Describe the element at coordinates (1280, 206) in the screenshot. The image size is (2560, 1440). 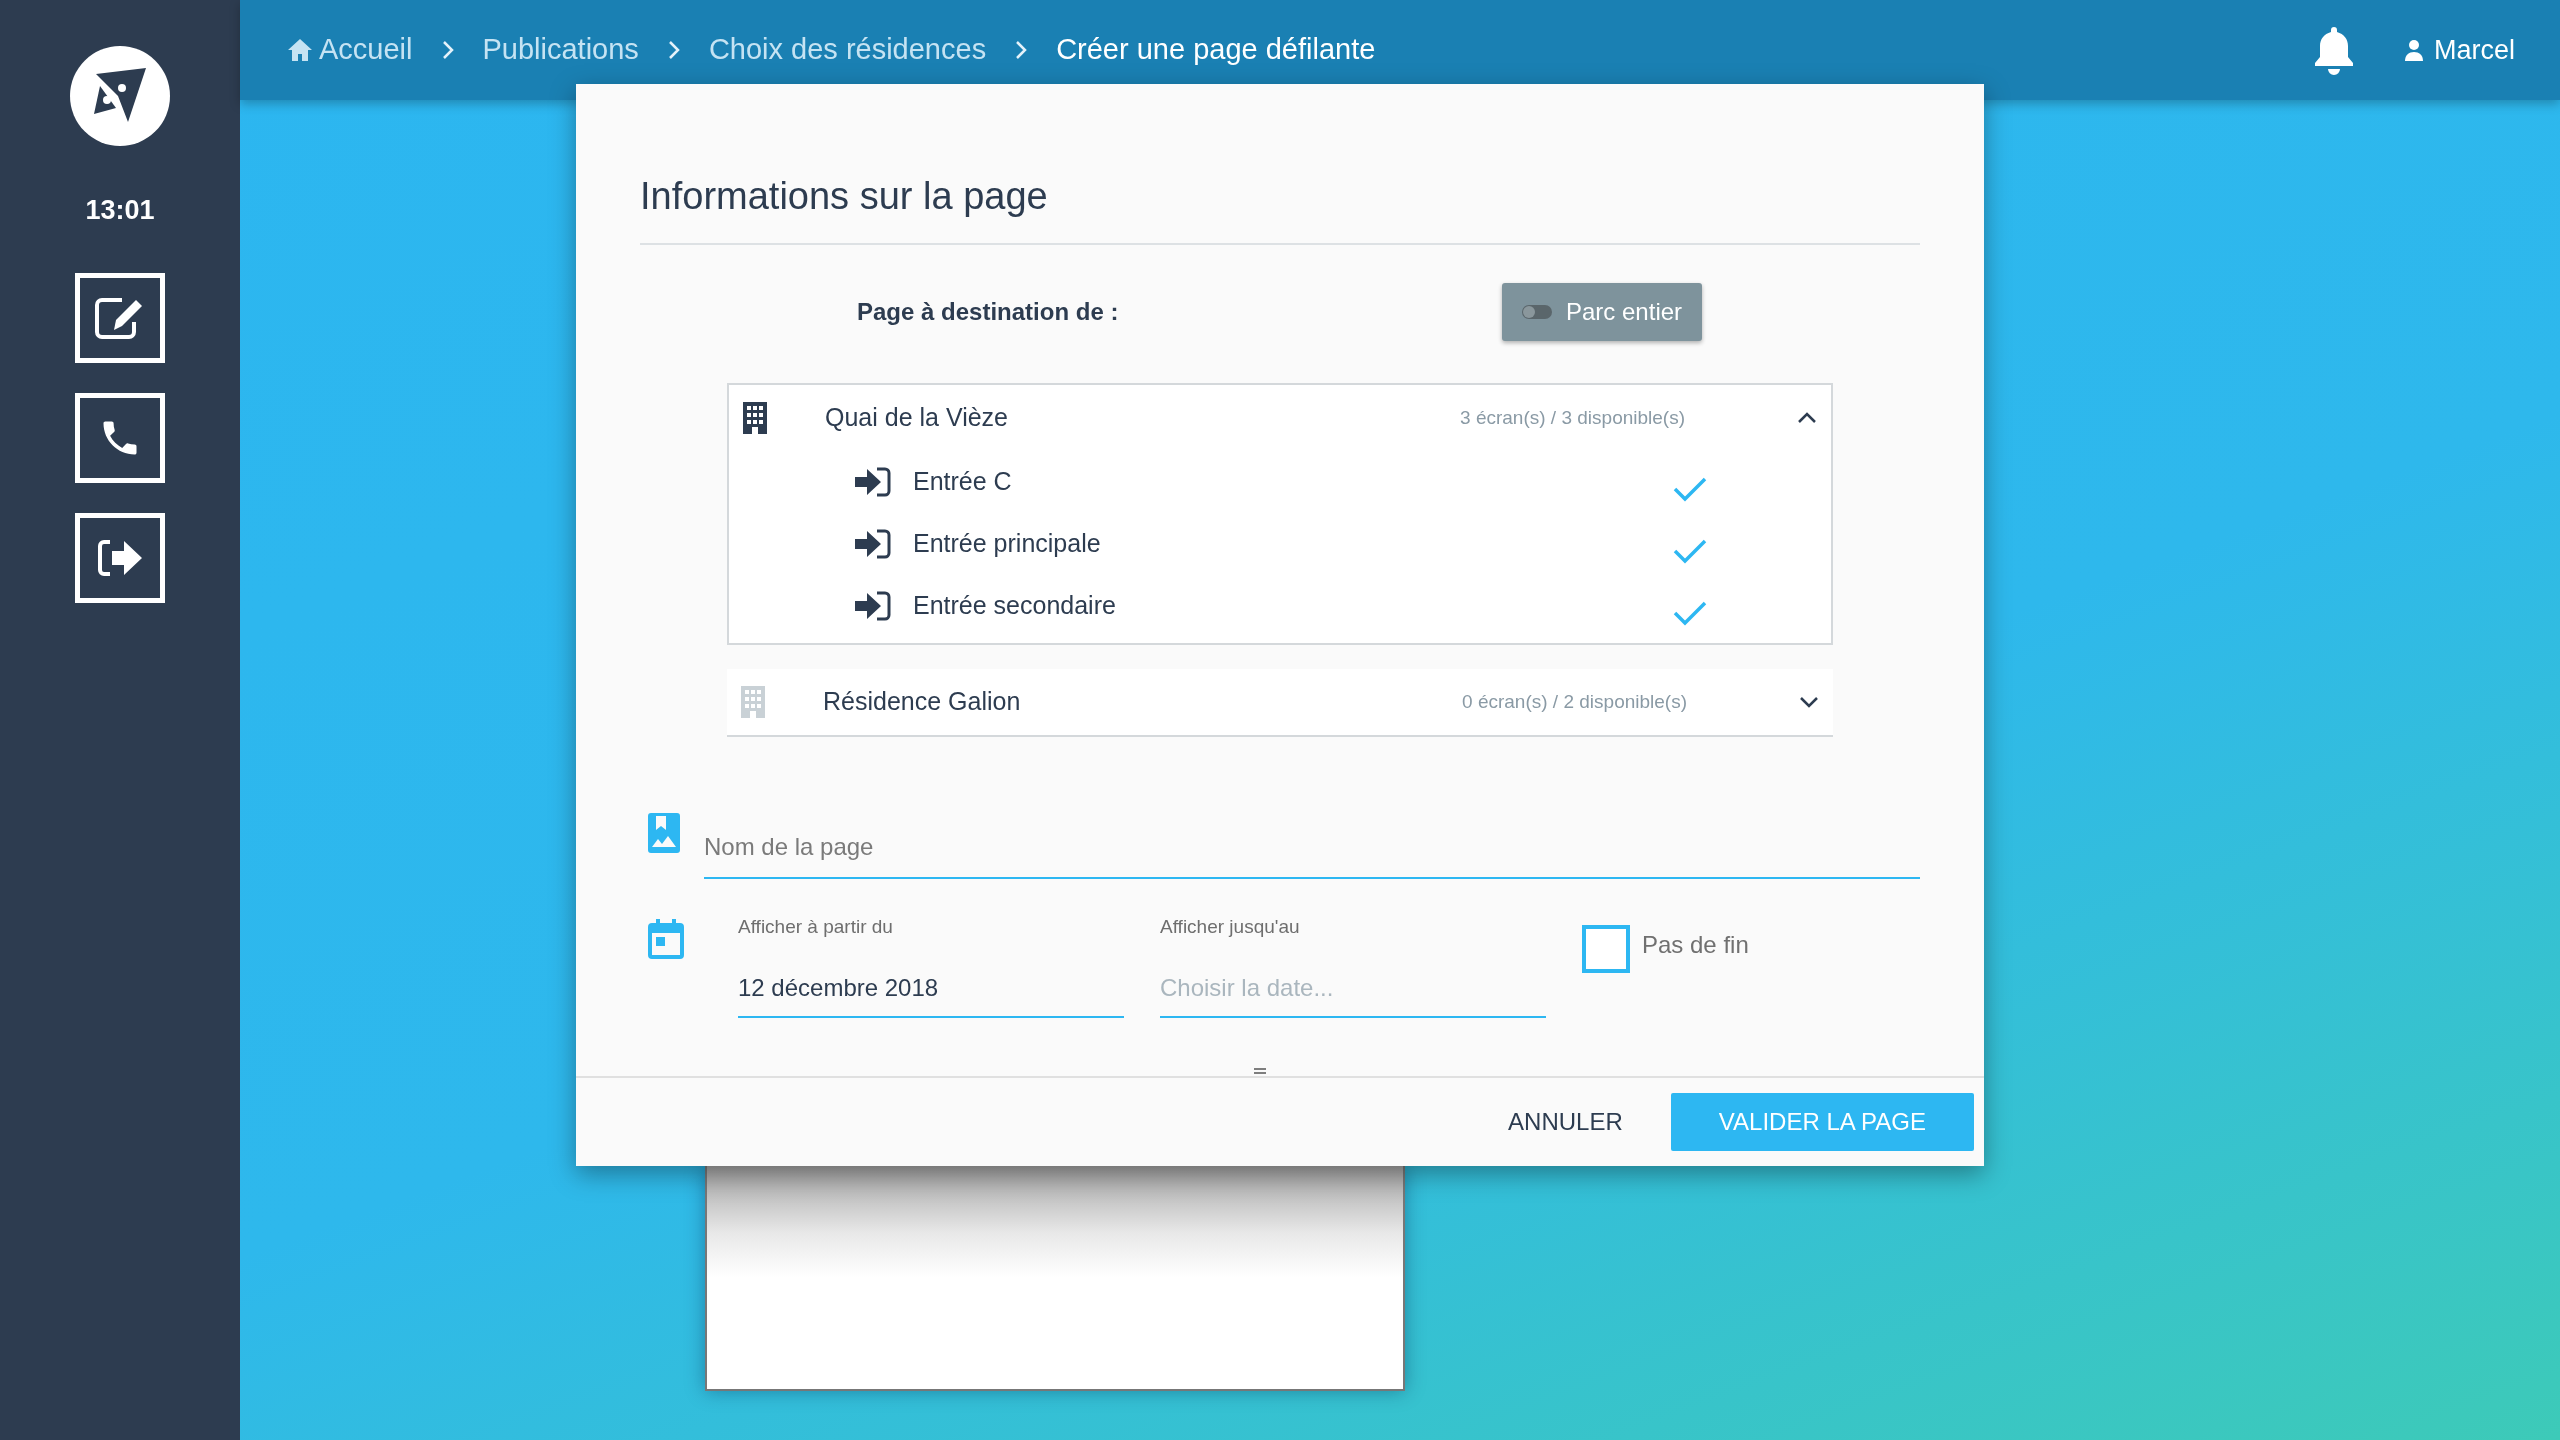
I see `dialog-title: Informations sur la page` at that location.